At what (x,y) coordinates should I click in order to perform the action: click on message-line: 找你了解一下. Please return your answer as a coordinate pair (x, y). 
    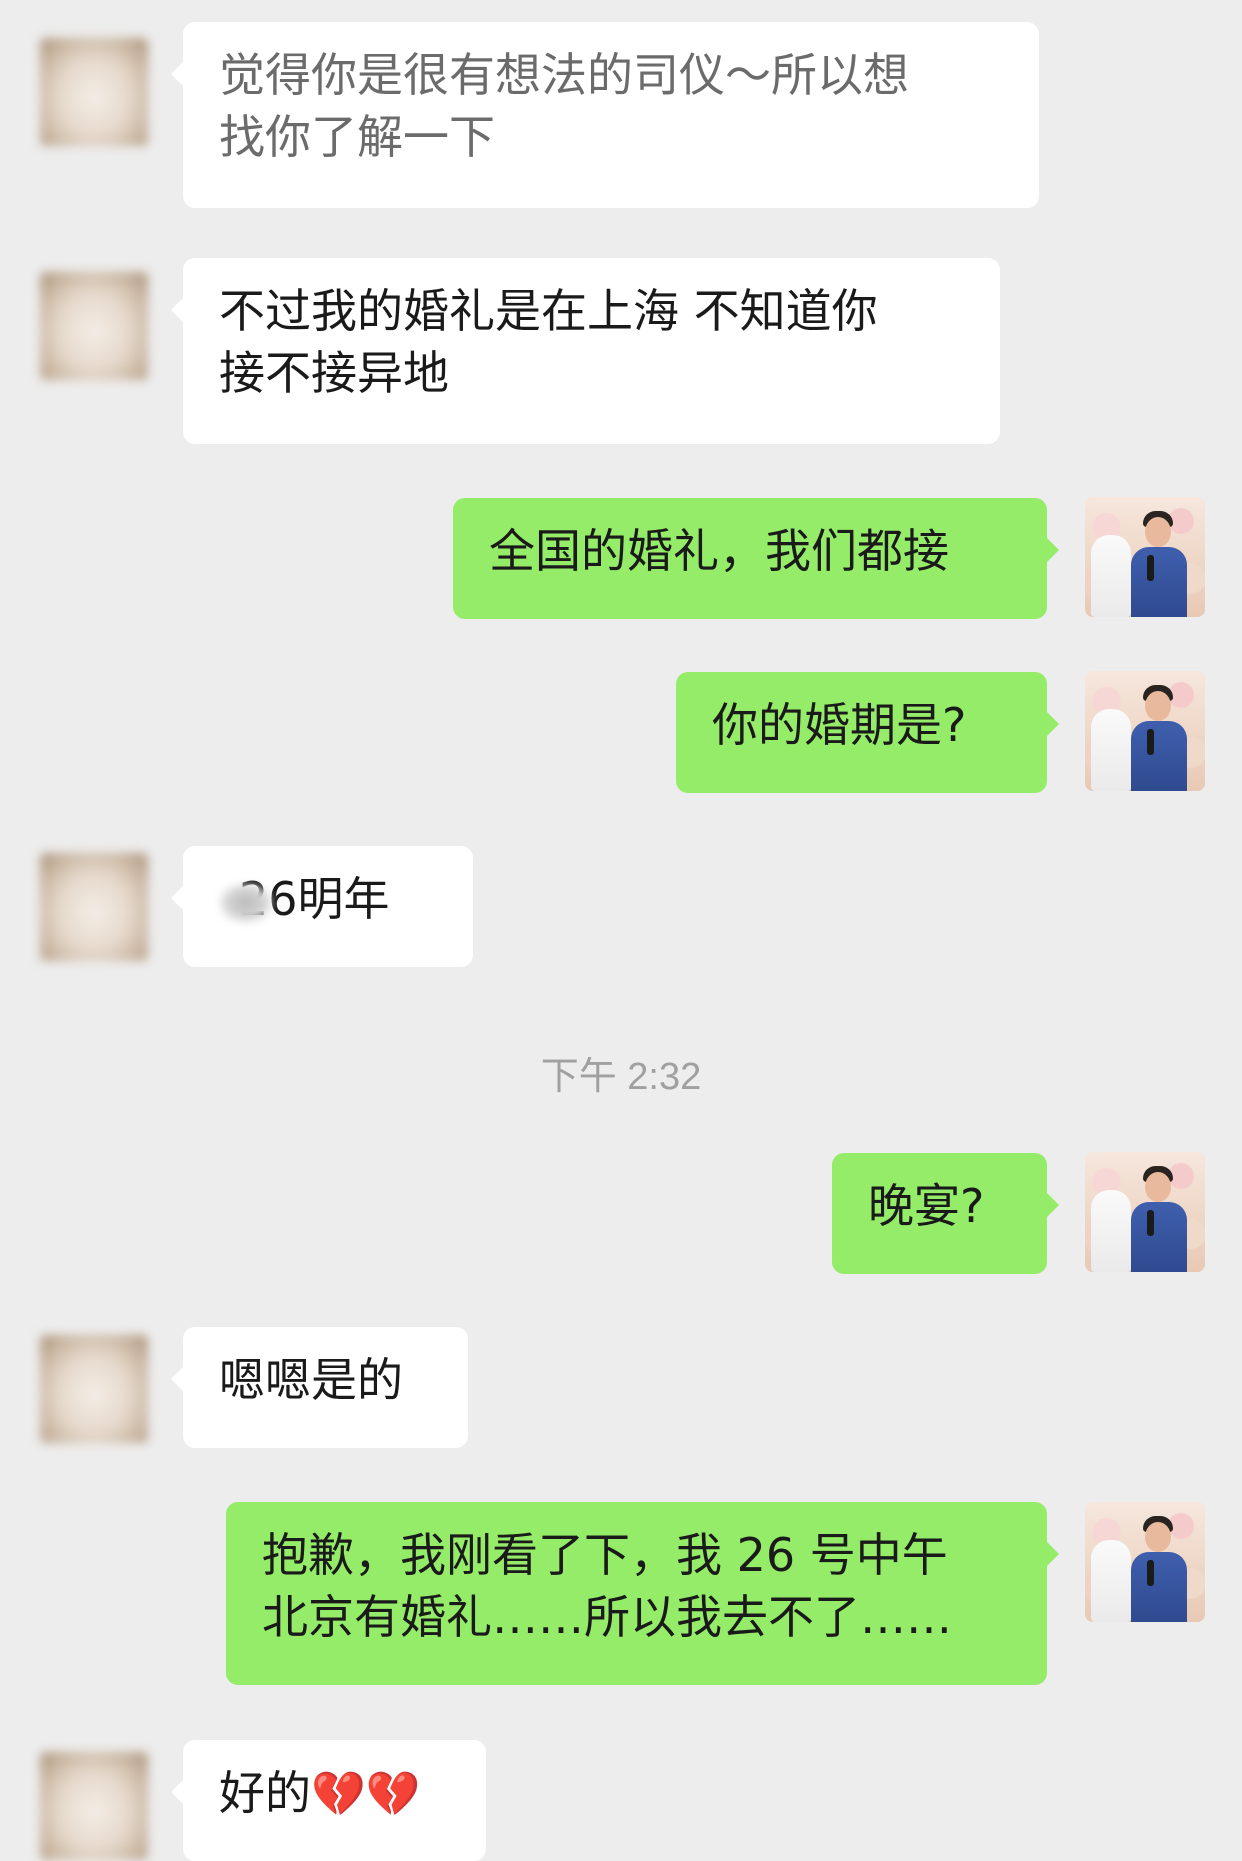
    Looking at the image, I should click on (357, 137).